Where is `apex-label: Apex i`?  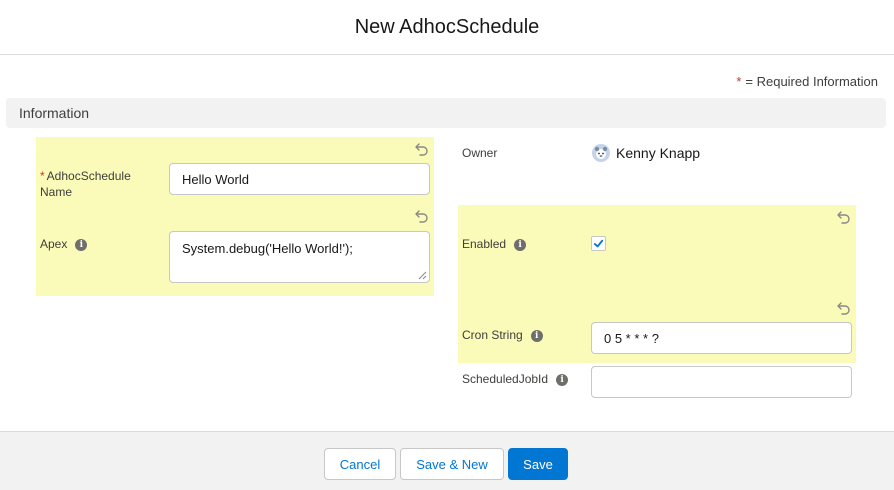 apex-label: Apex i is located at coordinates (64, 244).